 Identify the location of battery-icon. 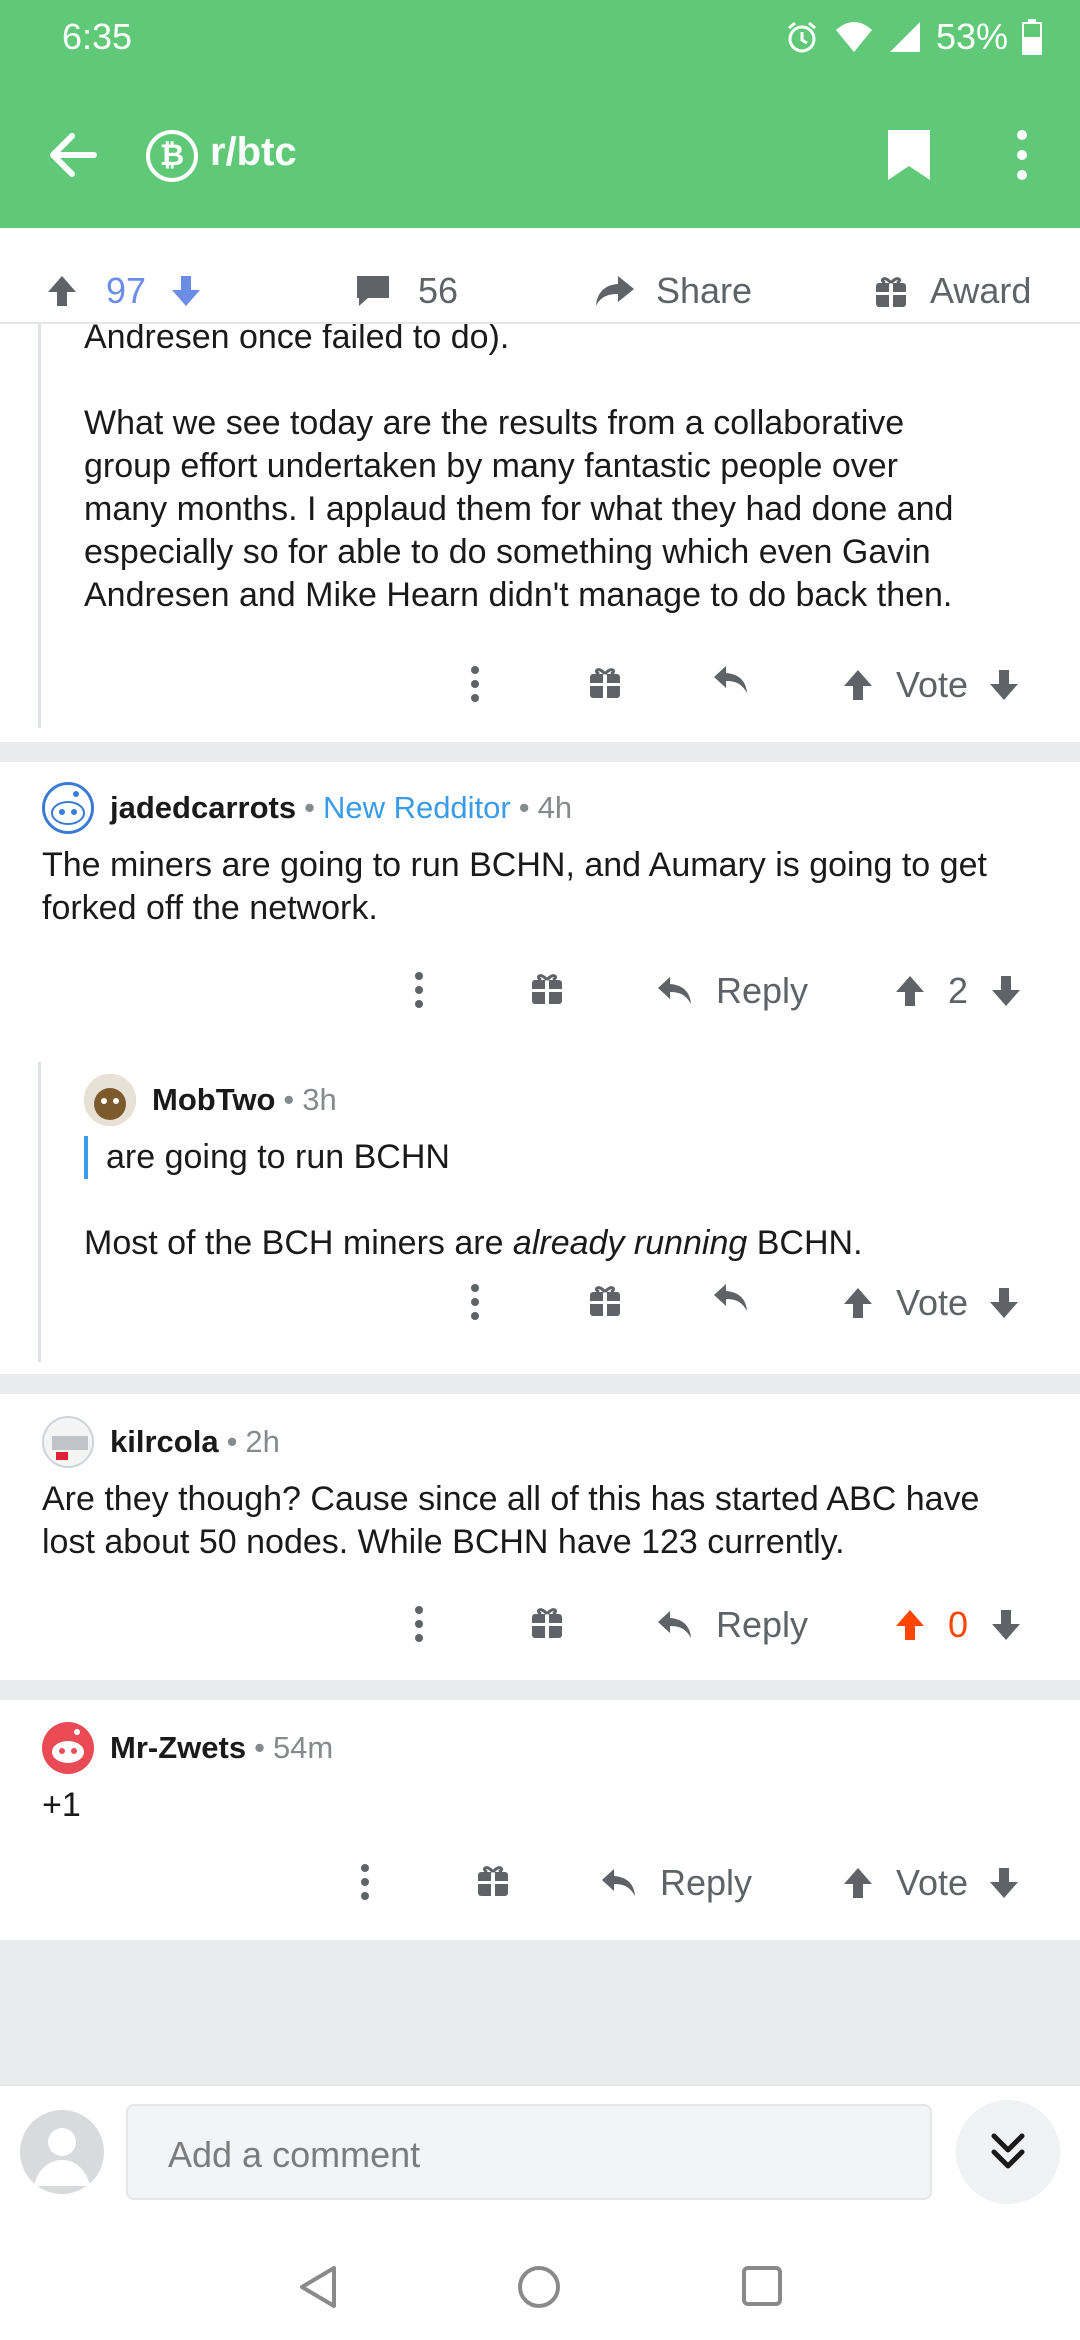
(1032, 37).